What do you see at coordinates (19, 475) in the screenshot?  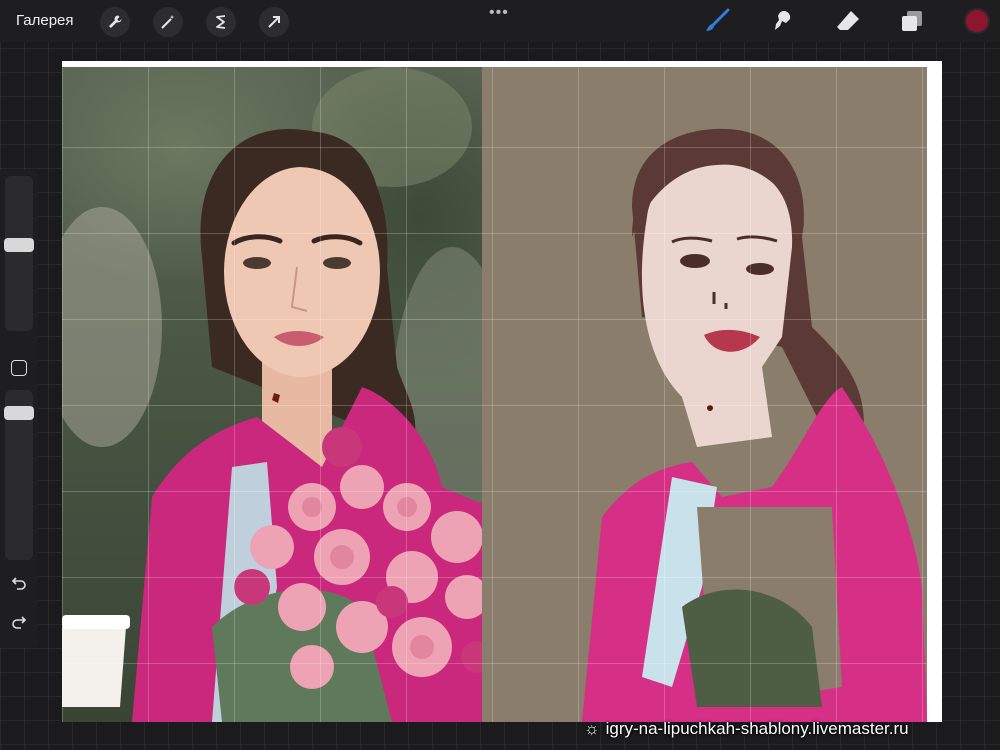 I see `opacity-slider` at bounding box center [19, 475].